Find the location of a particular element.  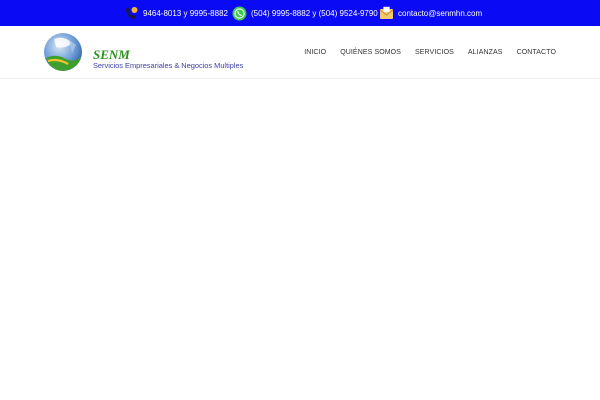

envelope-icon is located at coordinates (386, 13).